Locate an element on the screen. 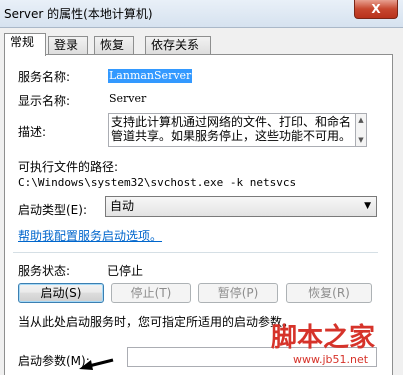  startup-type-select: 自动 ▼ is located at coordinates (241, 206).